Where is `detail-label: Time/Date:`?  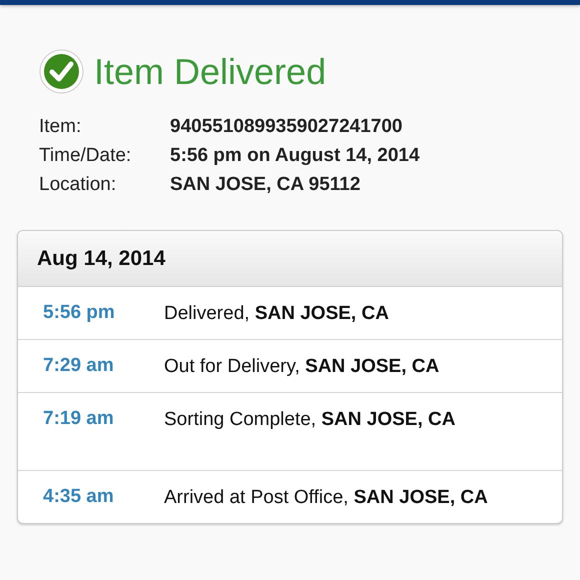
detail-label: Time/Date: is located at coordinates (85, 156).